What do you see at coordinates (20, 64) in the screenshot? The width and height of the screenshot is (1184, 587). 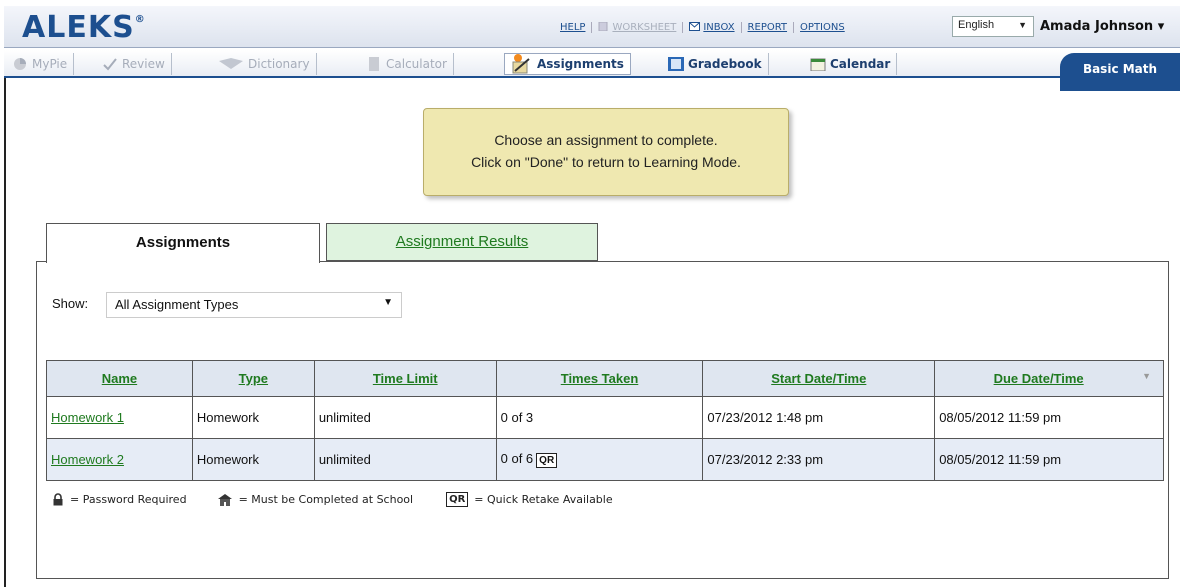 I see `pie-icon` at bounding box center [20, 64].